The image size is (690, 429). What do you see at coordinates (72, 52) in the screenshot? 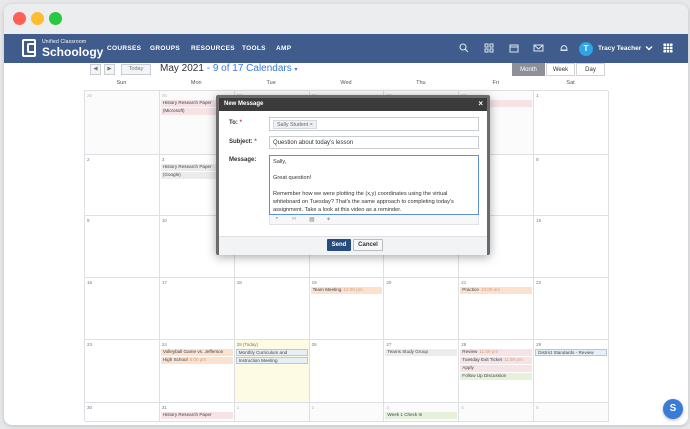
I see `logo-title: Schoology` at bounding box center [72, 52].